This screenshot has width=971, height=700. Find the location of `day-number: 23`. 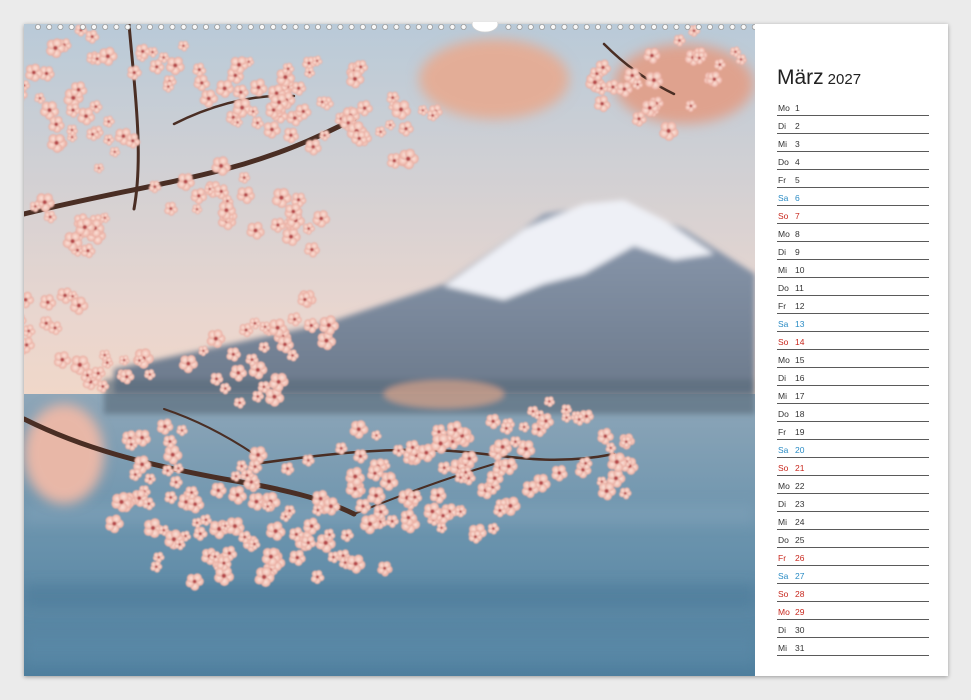

day-number: 23 is located at coordinates (800, 504).